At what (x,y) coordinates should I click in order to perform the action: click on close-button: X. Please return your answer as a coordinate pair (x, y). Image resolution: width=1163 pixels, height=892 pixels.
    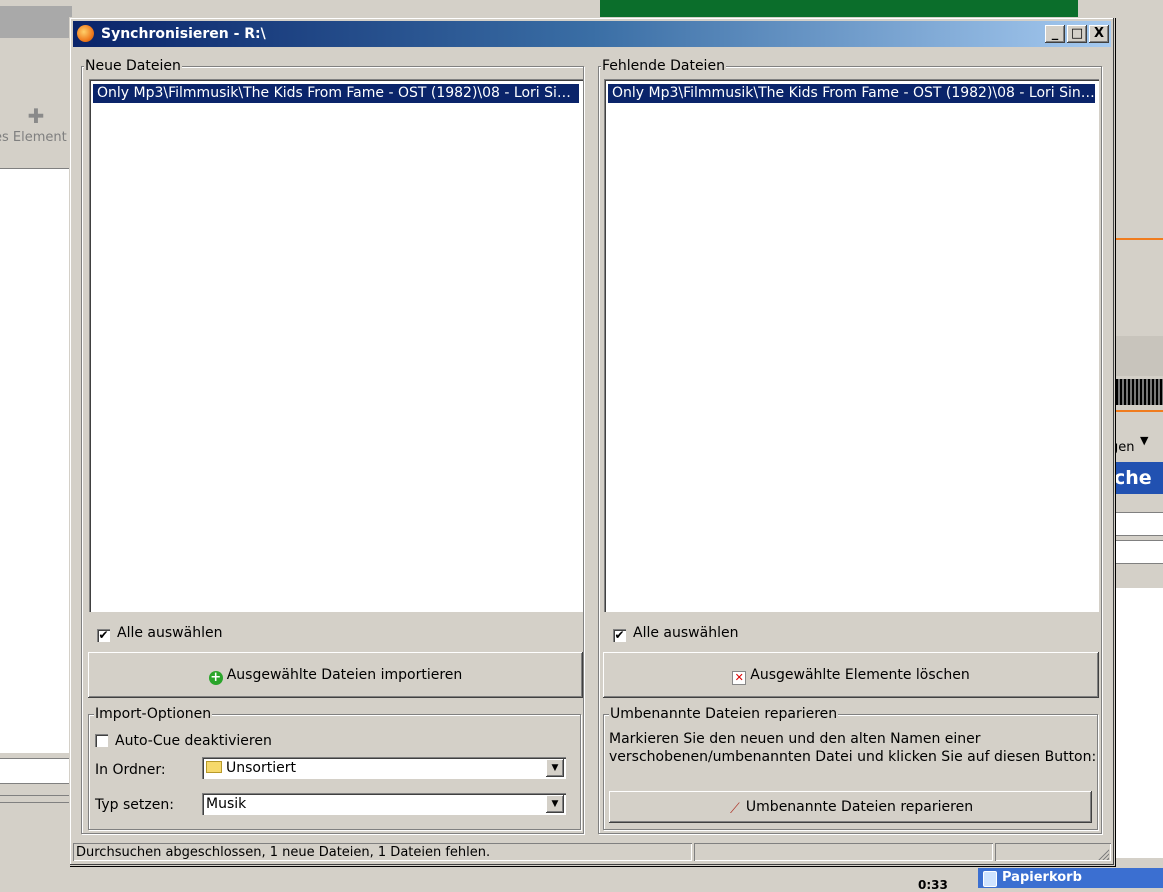
    Looking at the image, I should click on (1099, 34).